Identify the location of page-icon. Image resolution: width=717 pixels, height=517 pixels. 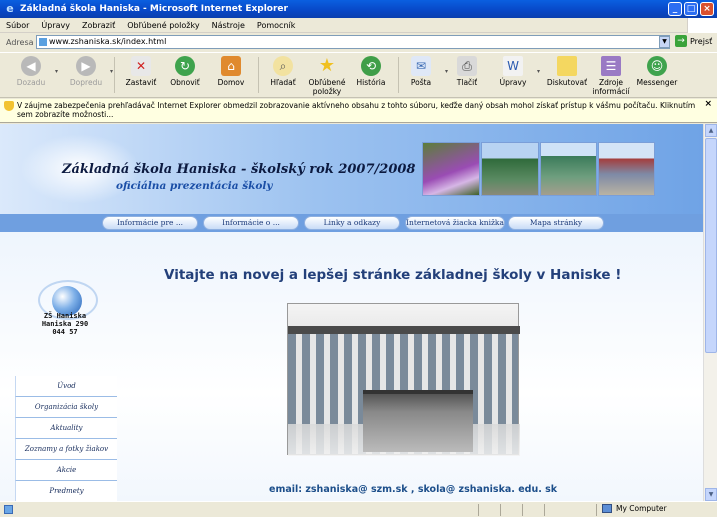
(43, 42).